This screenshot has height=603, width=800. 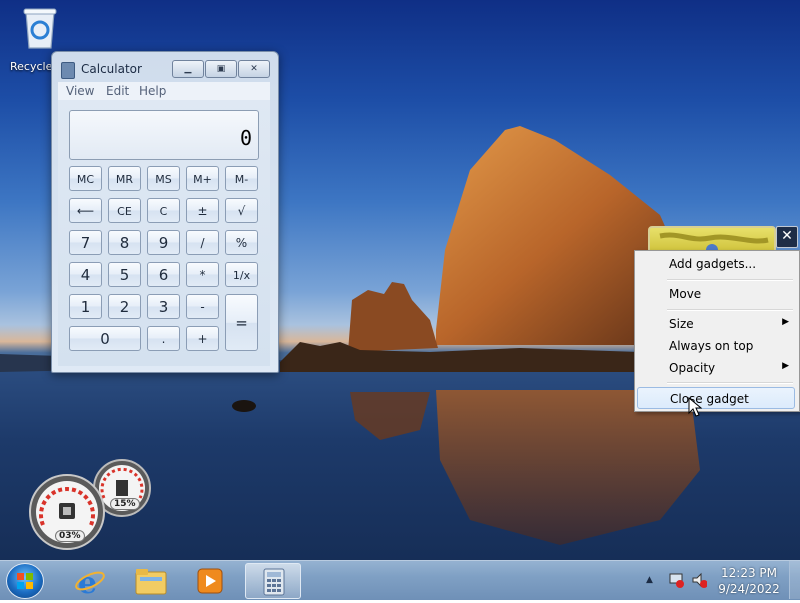 I want to click on media-player-icon, so click(x=210, y=581).